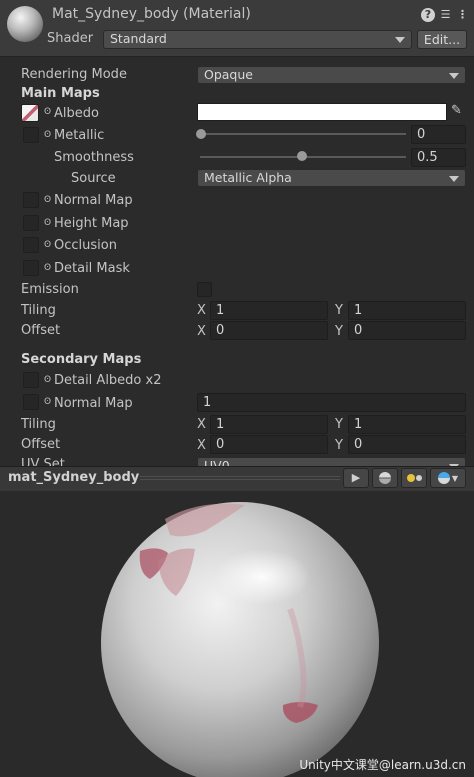 Image resolution: width=474 pixels, height=777 pixels. Describe the element at coordinates (60, 93) in the screenshot. I see `main-maps-heading: Main Maps` at that location.